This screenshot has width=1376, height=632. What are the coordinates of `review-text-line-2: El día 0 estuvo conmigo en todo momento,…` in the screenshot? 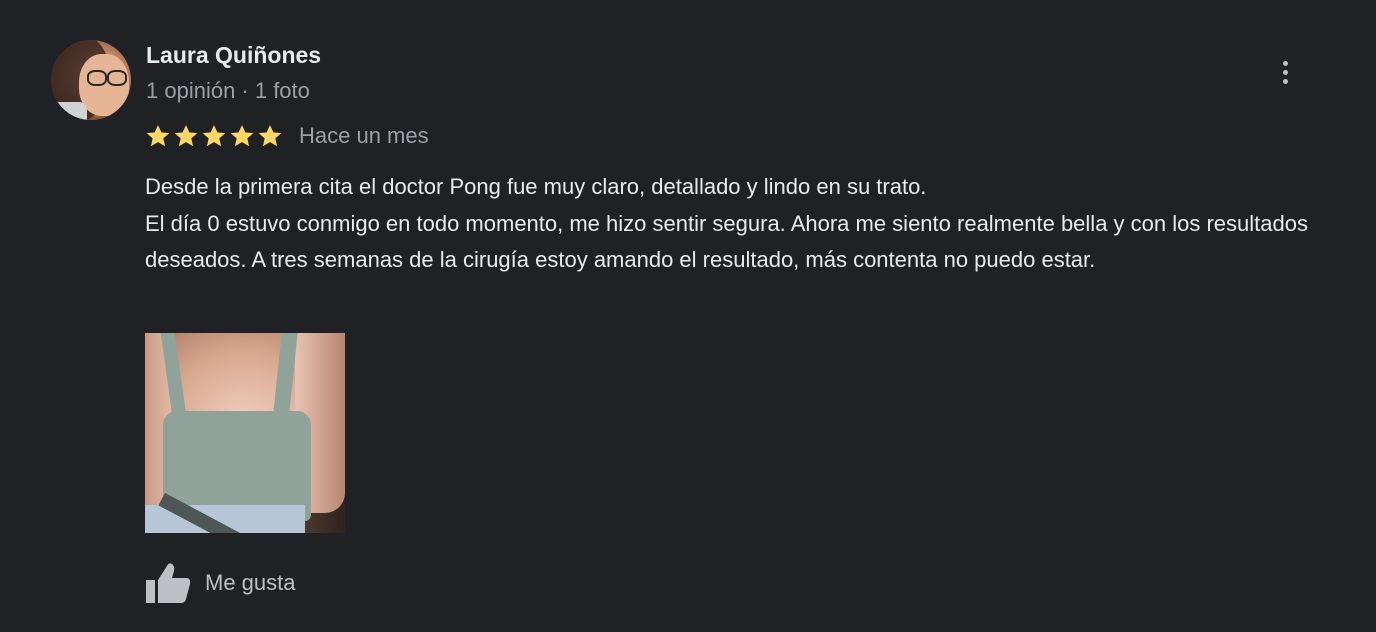 It's located at (726, 241).